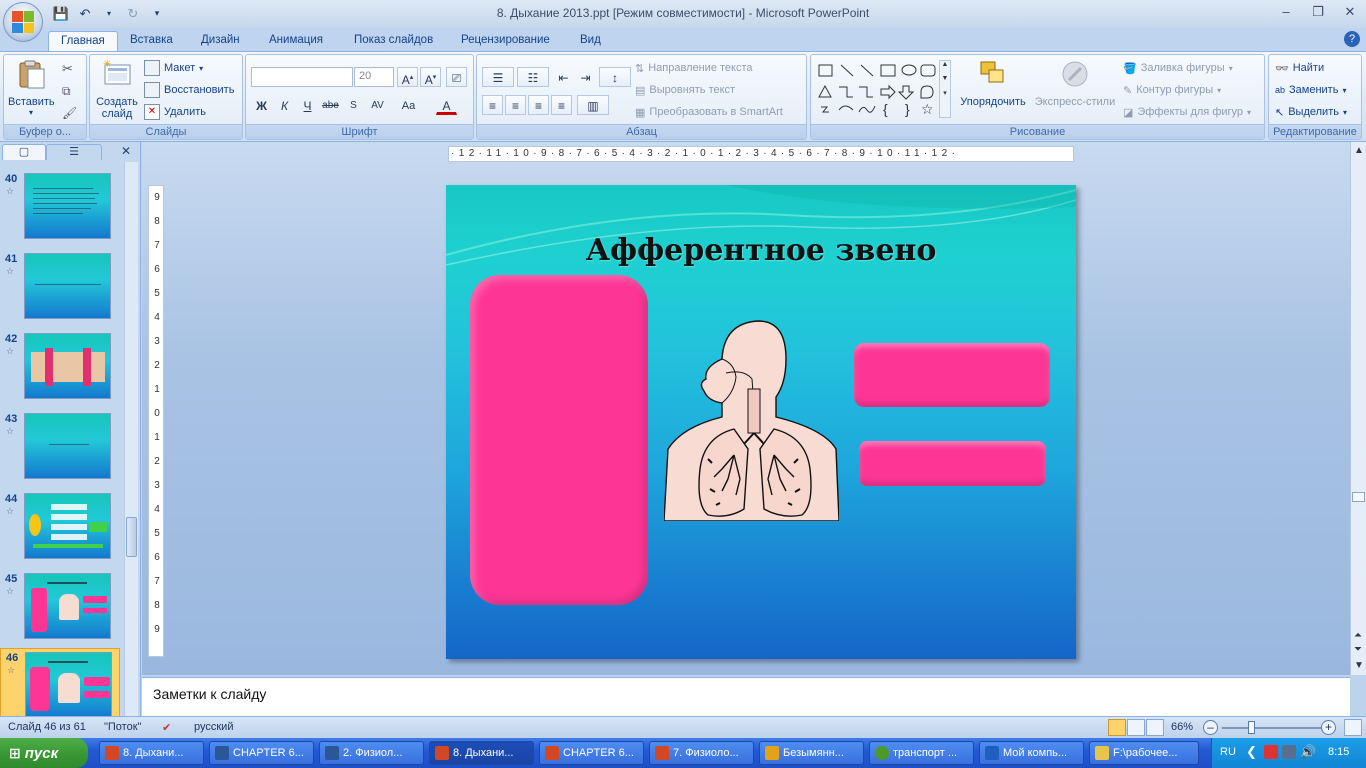 This screenshot has width=1366, height=768. What do you see at coordinates (1136, 727) in the screenshot?
I see `slide-sorter-button` at bounding box center [1136, 727].